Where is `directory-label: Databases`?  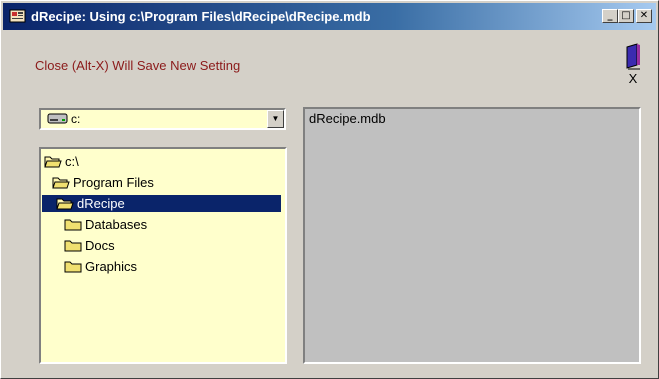
directory-label: Databases is located at coordinates (116, 224).